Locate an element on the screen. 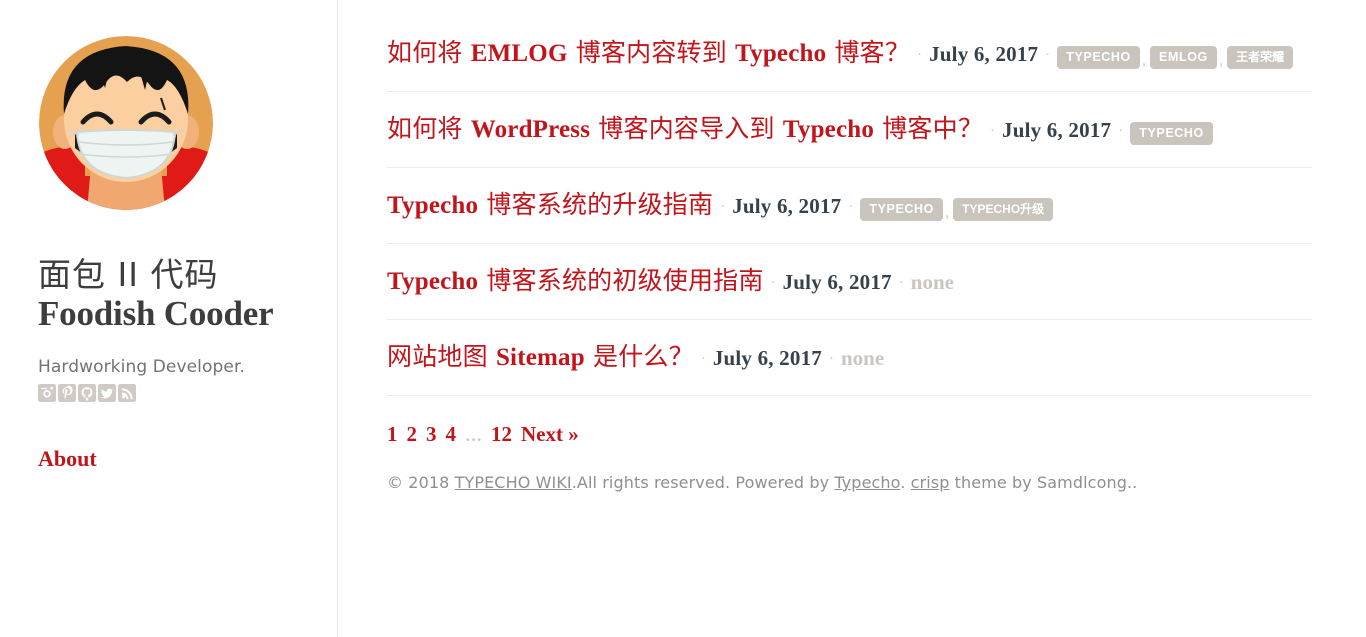  footer-mid-text: . is located at coordinates (905, 482).